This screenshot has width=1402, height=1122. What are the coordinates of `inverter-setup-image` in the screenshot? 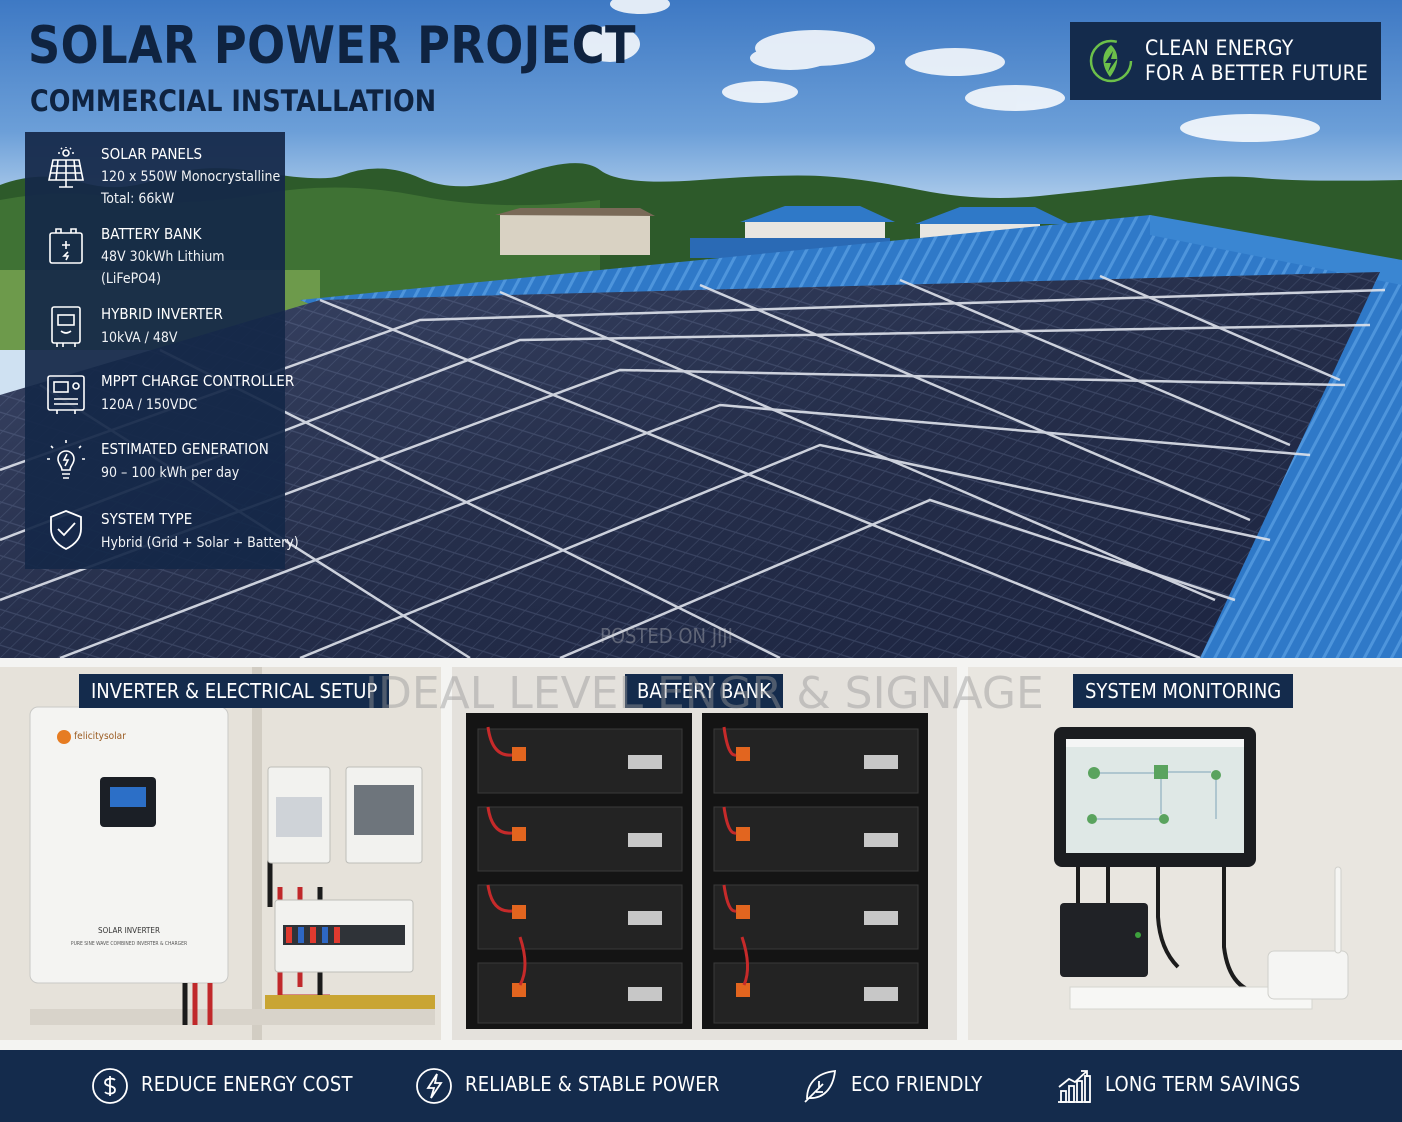 It's located at (220, 853).